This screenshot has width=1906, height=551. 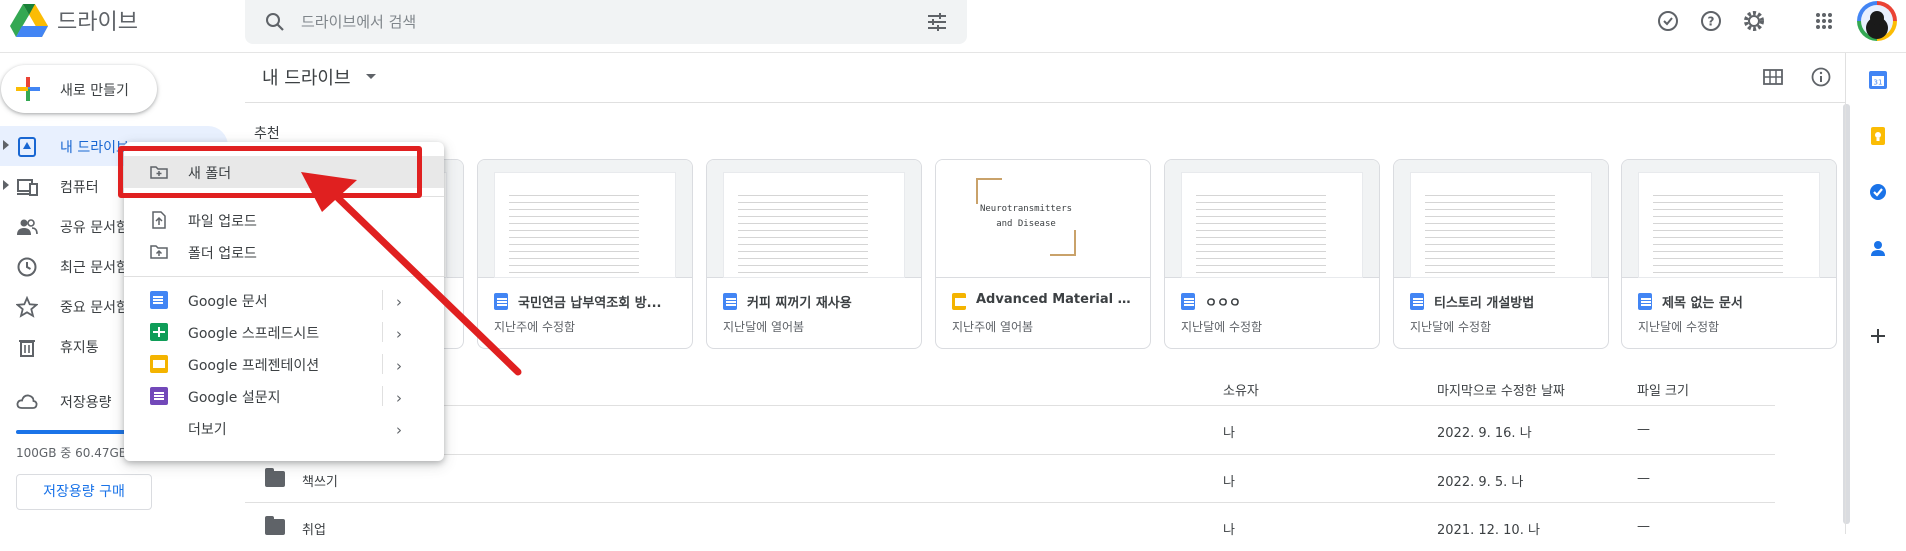 I want to click on breadcrumb: 내 드라이브, so click(x=306, y=77).